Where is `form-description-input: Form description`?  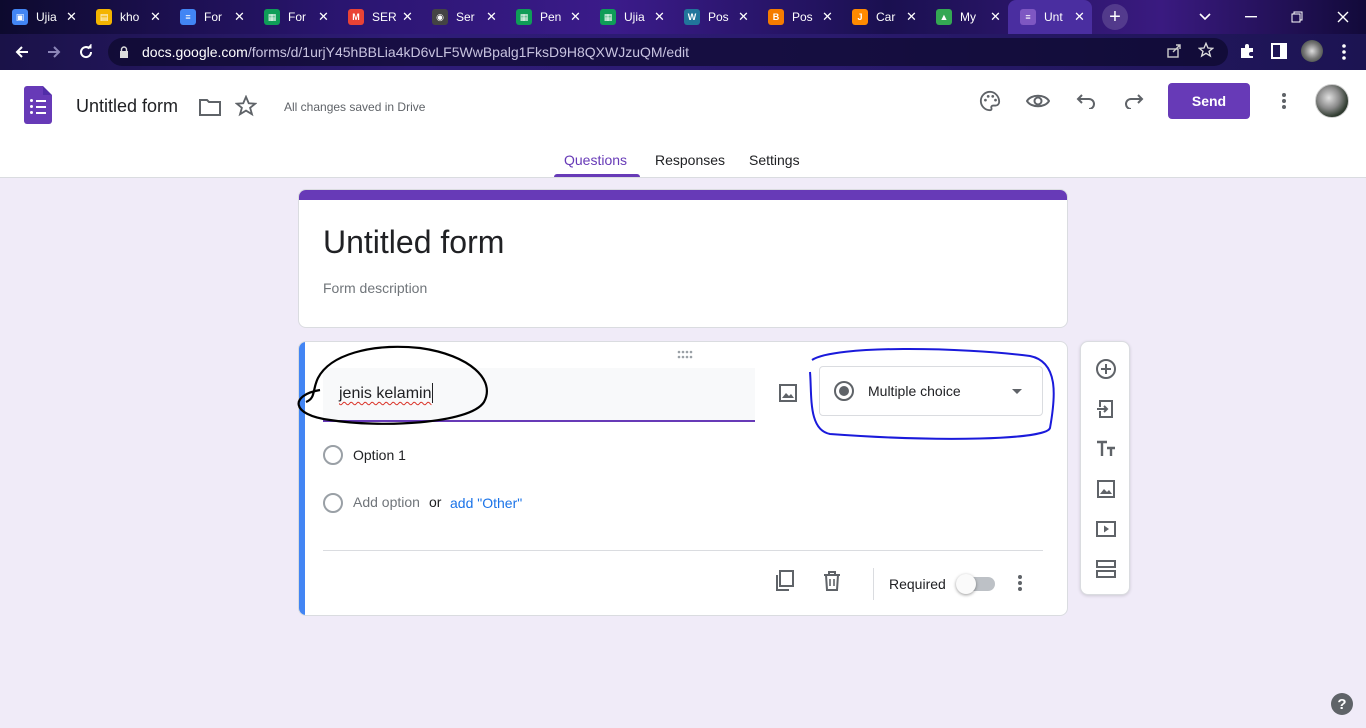 form-description-input: Form description is located at coordinates (375, 288).